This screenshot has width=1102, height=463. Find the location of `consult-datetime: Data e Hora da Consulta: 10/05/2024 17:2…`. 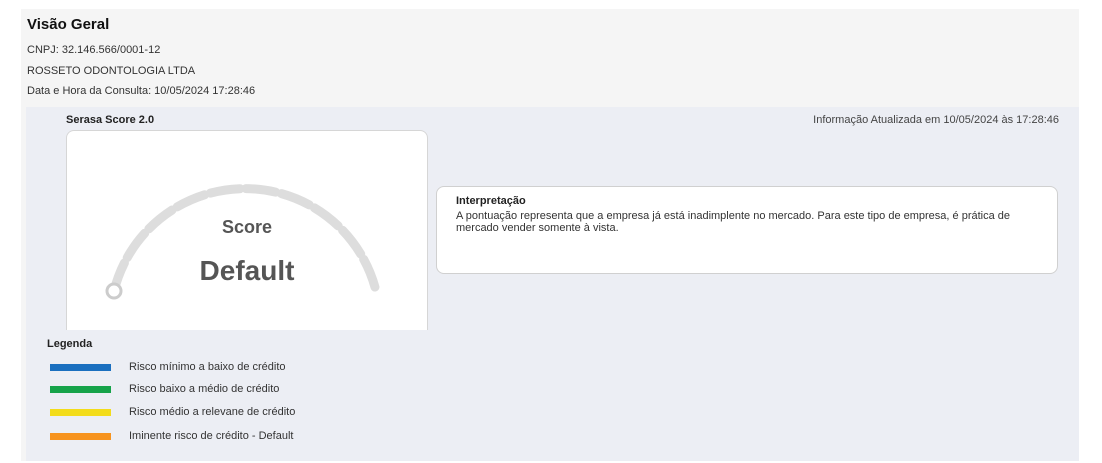

consult-datetime: Data e Hora da Consulta: 10/05/2024 17:2… is located at coordinates (141, 91).